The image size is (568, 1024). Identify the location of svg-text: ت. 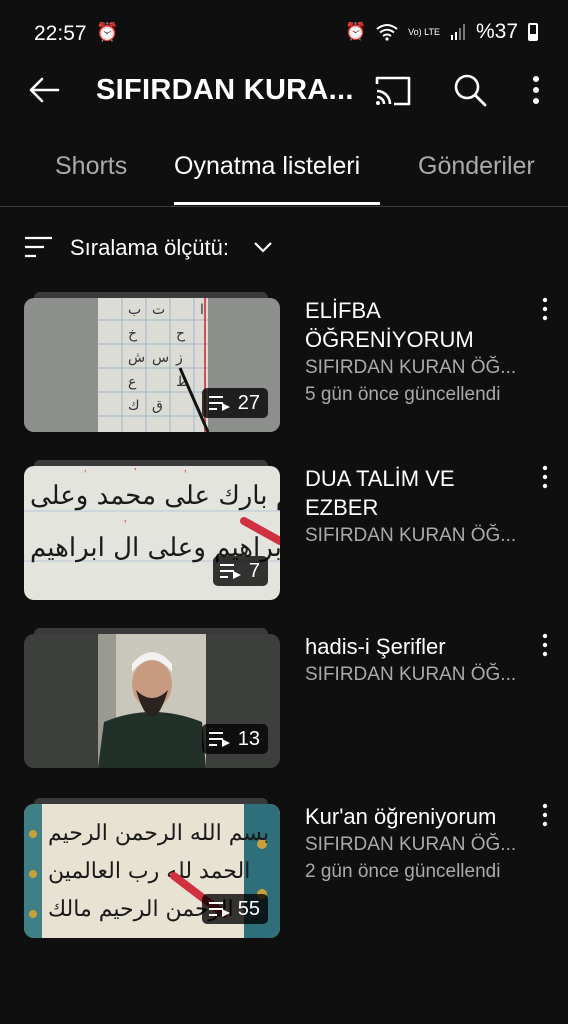
(158, 310).